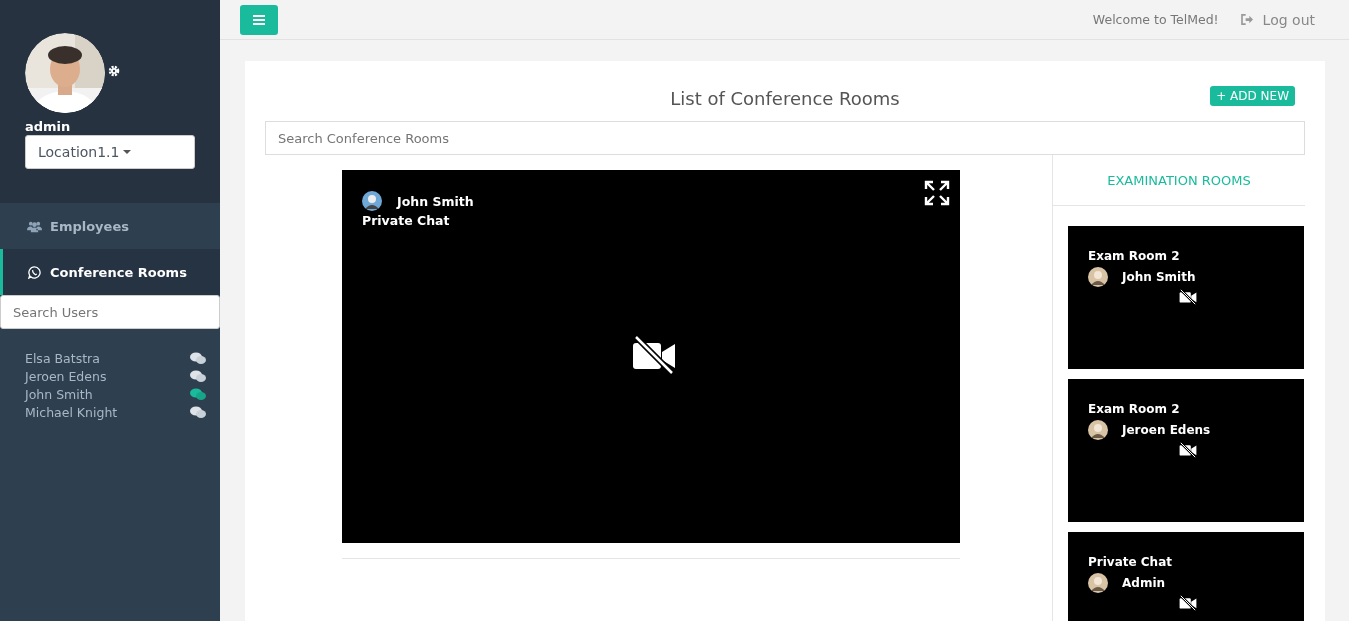 This screenshot has width=1349, height=621. Describe the element at coordinates (1166, 430) in the screenshot. I see `participant-name: Jeroen Edens` at that location.